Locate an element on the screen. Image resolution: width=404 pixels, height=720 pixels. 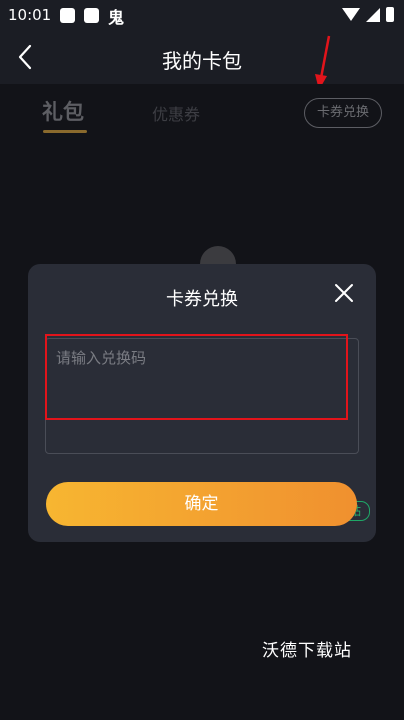
wifi-icon is located at coordinates (351, 14).